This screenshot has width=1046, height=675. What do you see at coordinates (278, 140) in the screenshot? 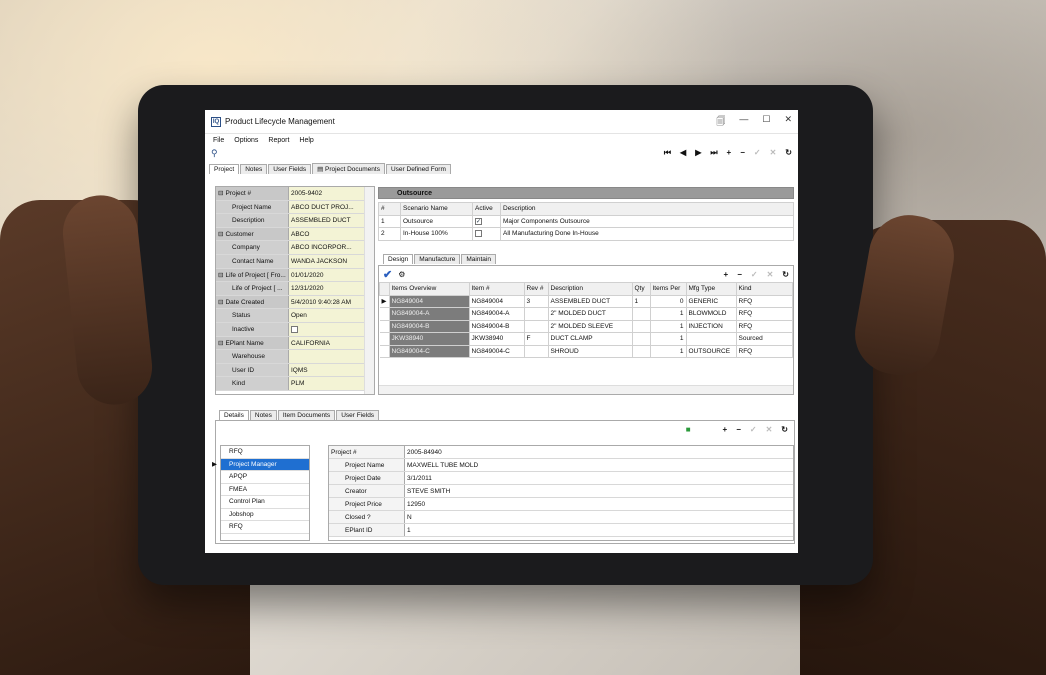
I see `menu-report: Report` at bounding box center [278, 140].